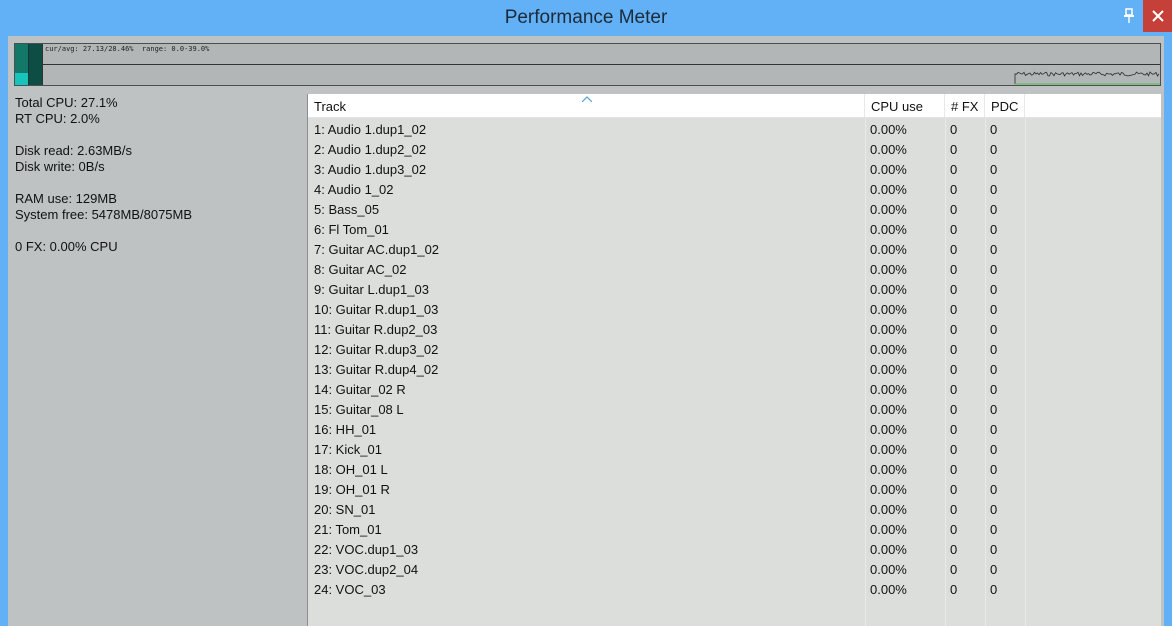 This screenshot has height=626, width=1172. I want to click on table-row: 2: Audio 1.dup2_02 0.00% 0 0, so click(734, 150).